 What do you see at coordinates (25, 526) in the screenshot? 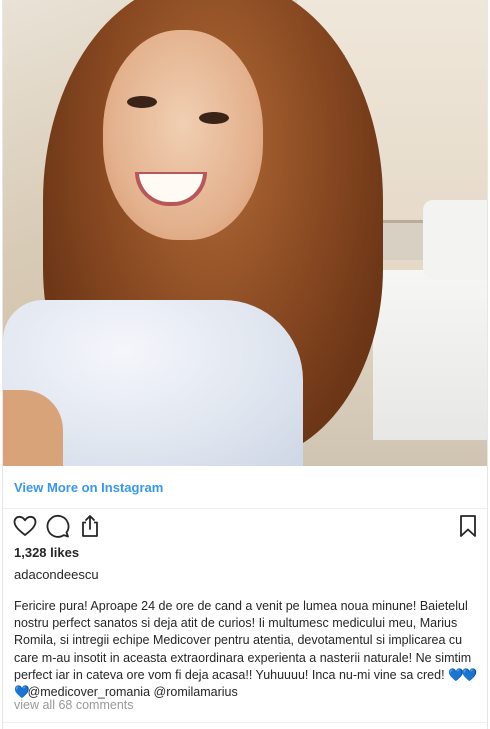
I see `heart-icon` at bounding box center [25, 526].